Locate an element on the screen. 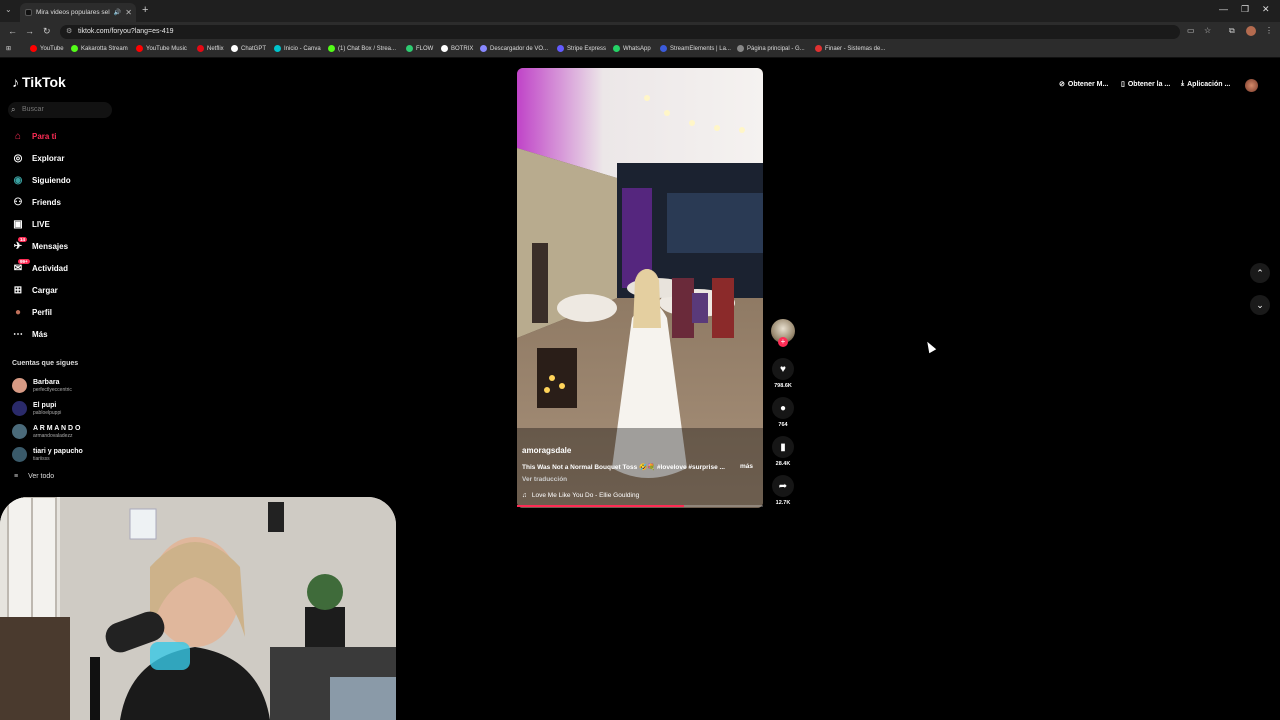 This screenshot has width=1280, height=720. more-icon: ⋯ is located at coordinates (18, 334).